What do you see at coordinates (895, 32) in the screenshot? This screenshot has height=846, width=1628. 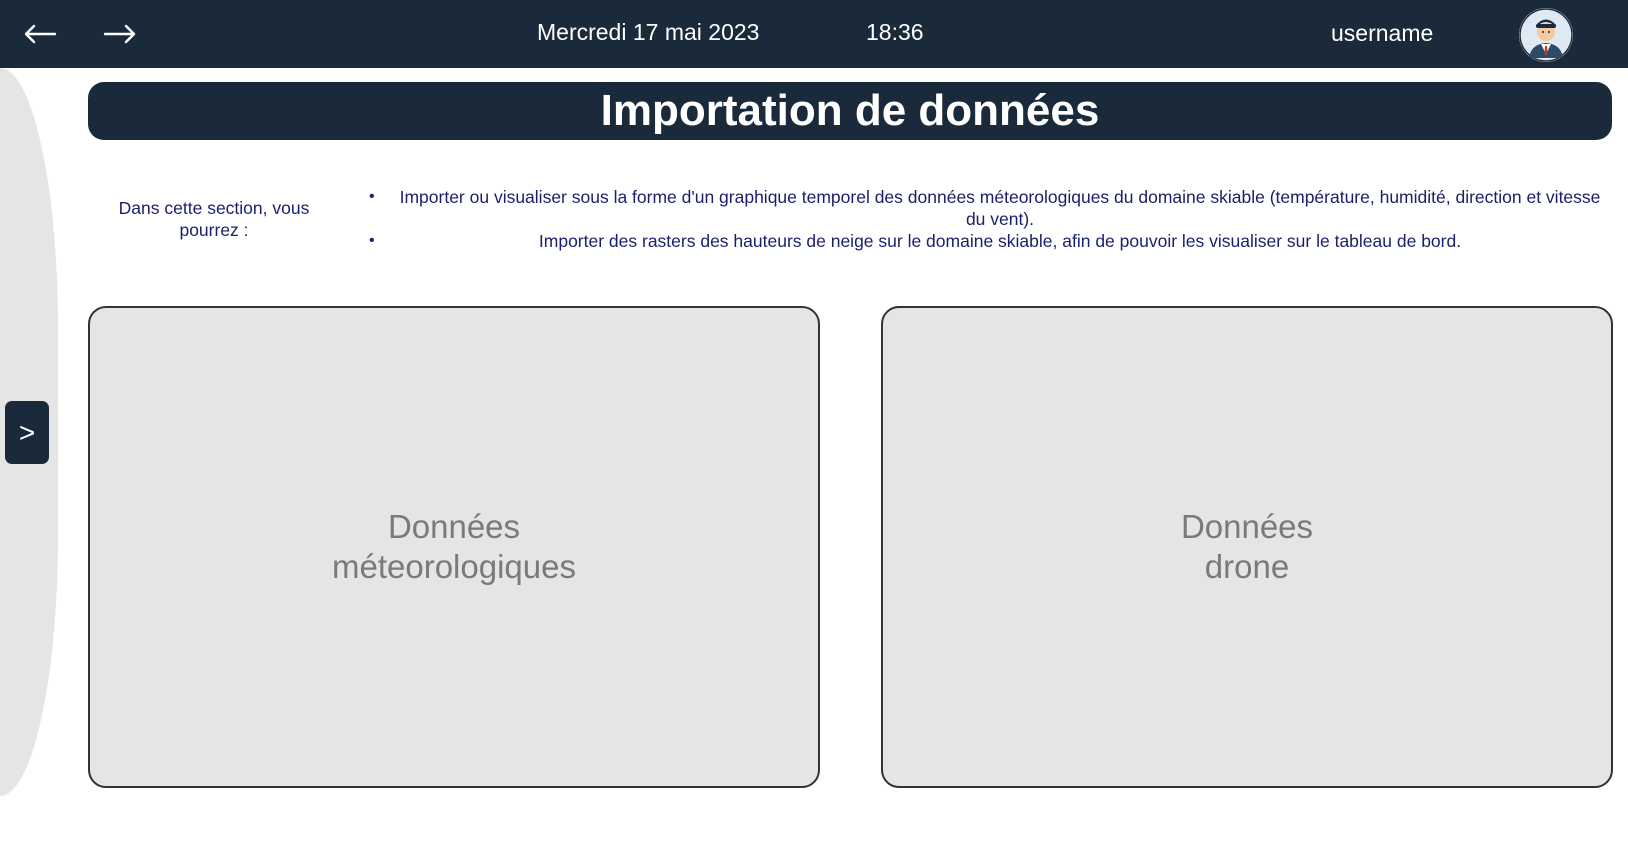 I see `current-time: 18:36` at bounding box center [895, 32].